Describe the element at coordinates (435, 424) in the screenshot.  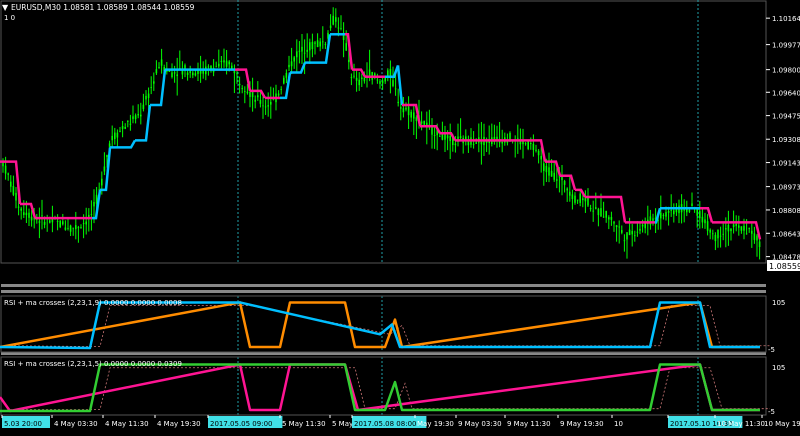
I see `time-tick-label: May 19:30` at that location.